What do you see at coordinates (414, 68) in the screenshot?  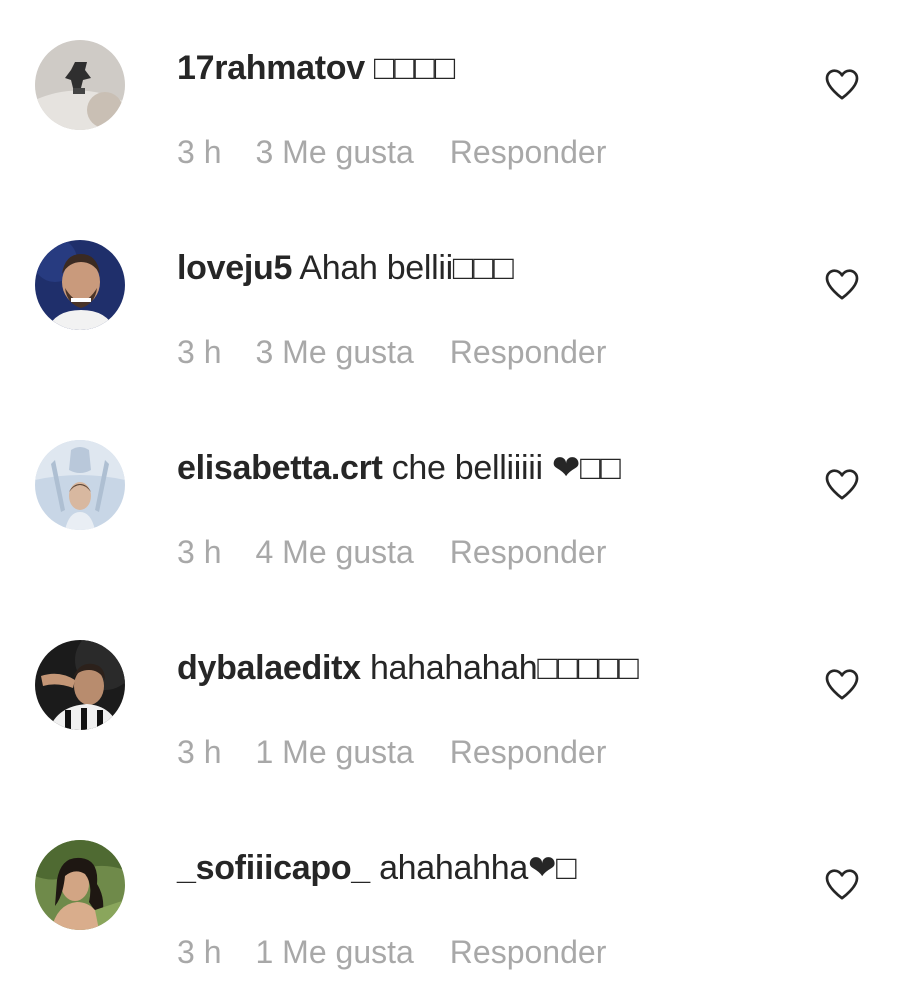 I see `comment-text: □□□□` at bounding box center [414, 68].